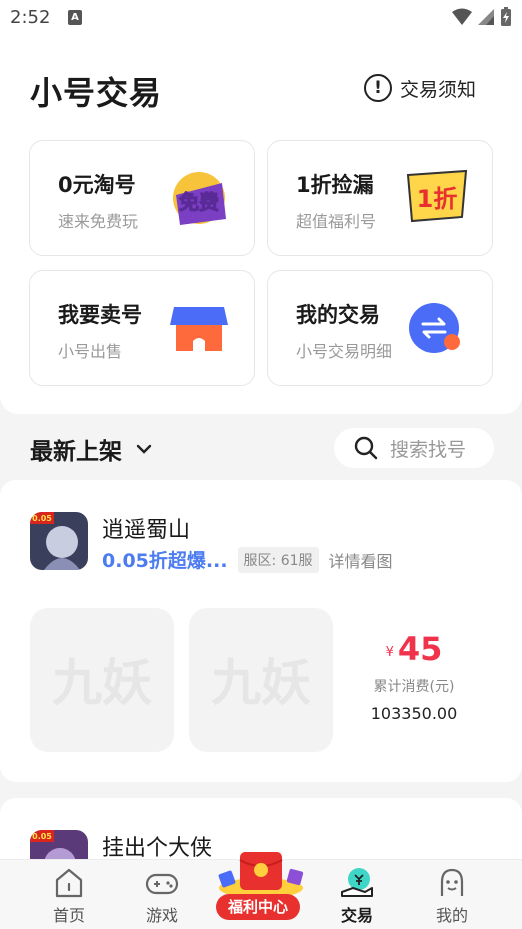  I want to click on search-account-button: 搜索找号, so click(414, 448).